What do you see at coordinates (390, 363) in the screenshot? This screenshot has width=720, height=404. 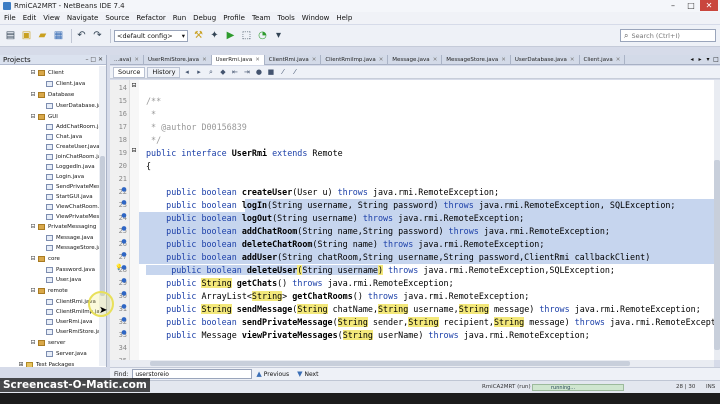 I see `horizontal-scrollbar-thumb` at bounding box center [390, 363].